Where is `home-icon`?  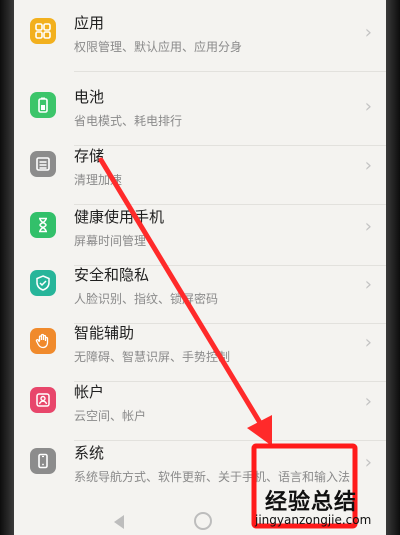
home-icon is located at coordinates (203, 521).